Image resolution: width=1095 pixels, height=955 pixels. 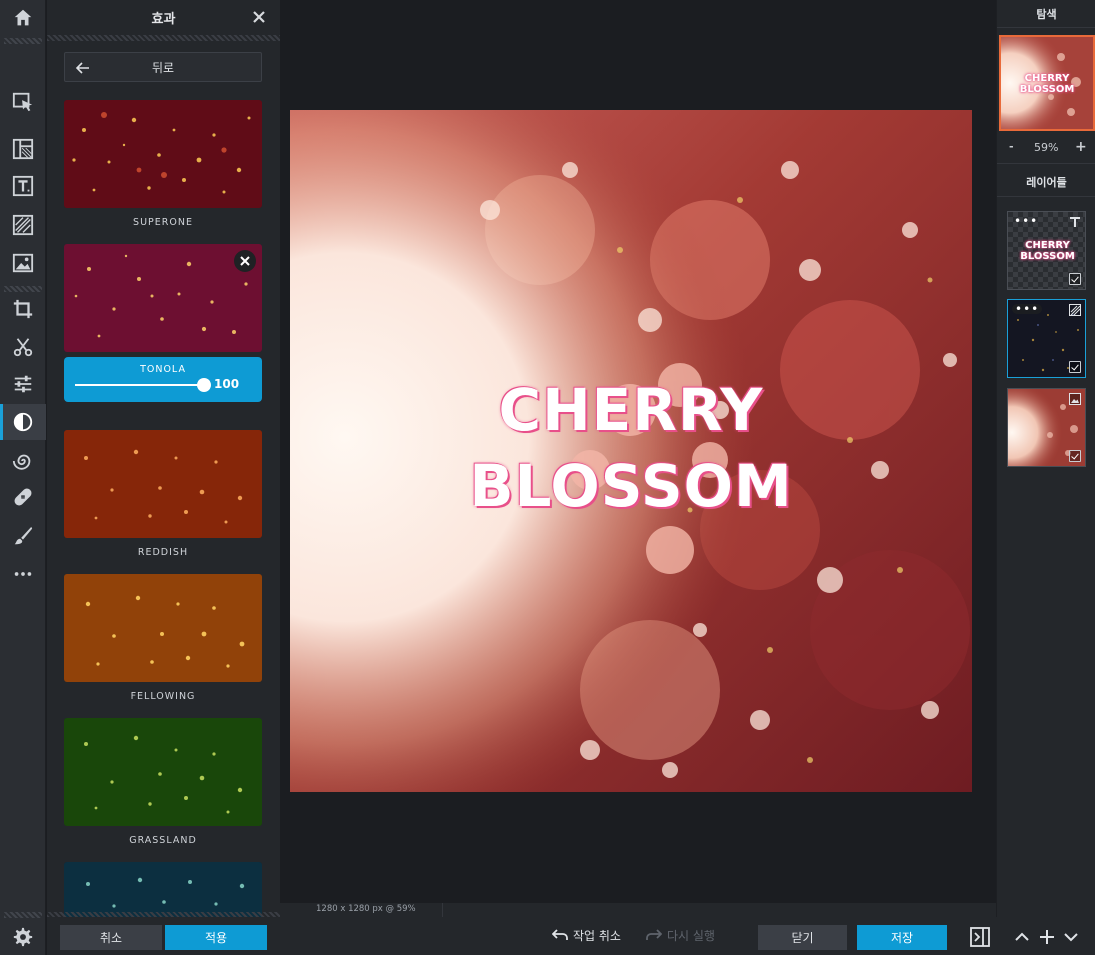 I want to click on layer-text: CHERRY BLOSSOM •••, so click(x=1046, y=250).